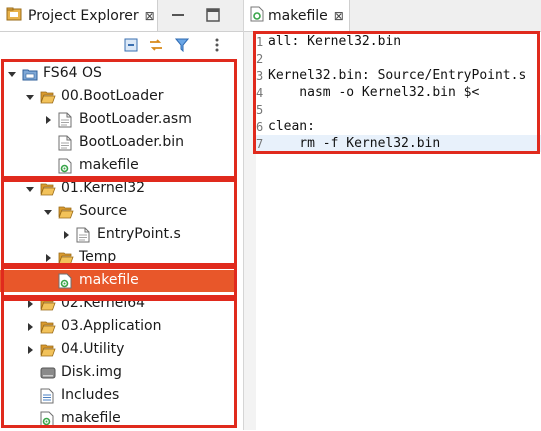 The image size is (541, 431). I want to click on line-number: 7, so click(260, 143).